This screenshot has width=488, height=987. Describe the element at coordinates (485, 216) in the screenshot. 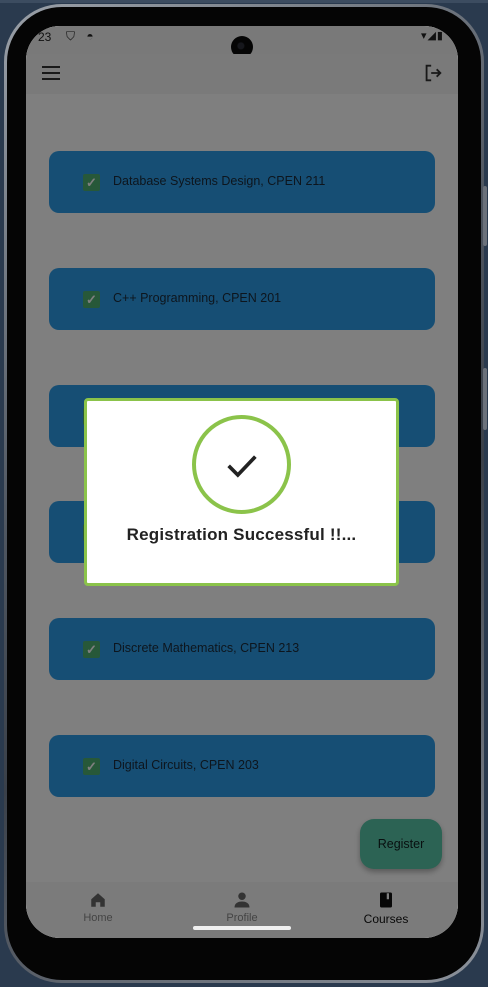

I see `volume-button` at that location.